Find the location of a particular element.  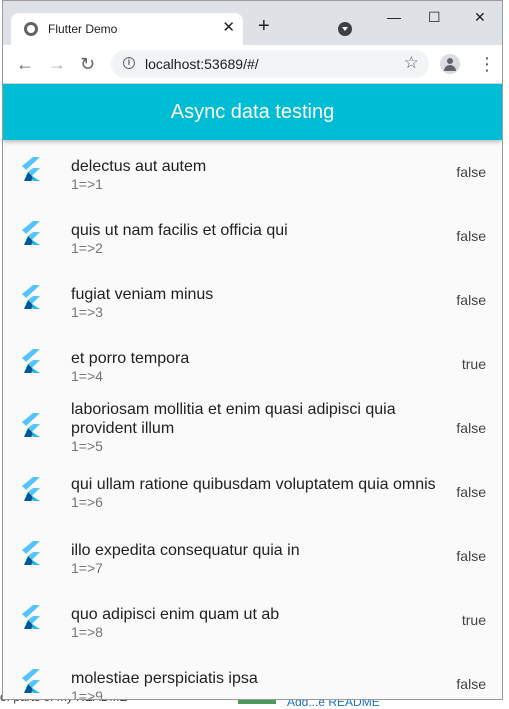

list-item-title: quis ut nam facilis et officia qui is located at coordinates (179, 230).